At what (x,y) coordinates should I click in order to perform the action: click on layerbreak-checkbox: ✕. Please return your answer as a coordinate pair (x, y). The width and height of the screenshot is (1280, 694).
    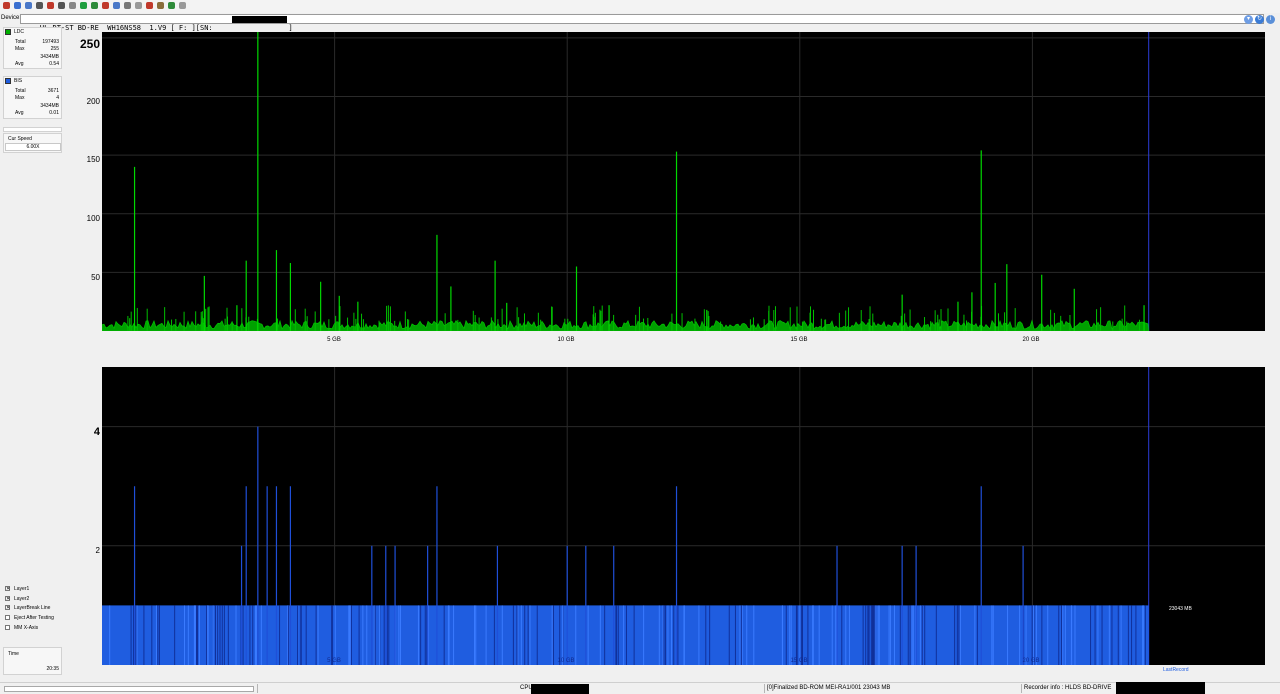
    Looking at the image, I should click on (7, 608).